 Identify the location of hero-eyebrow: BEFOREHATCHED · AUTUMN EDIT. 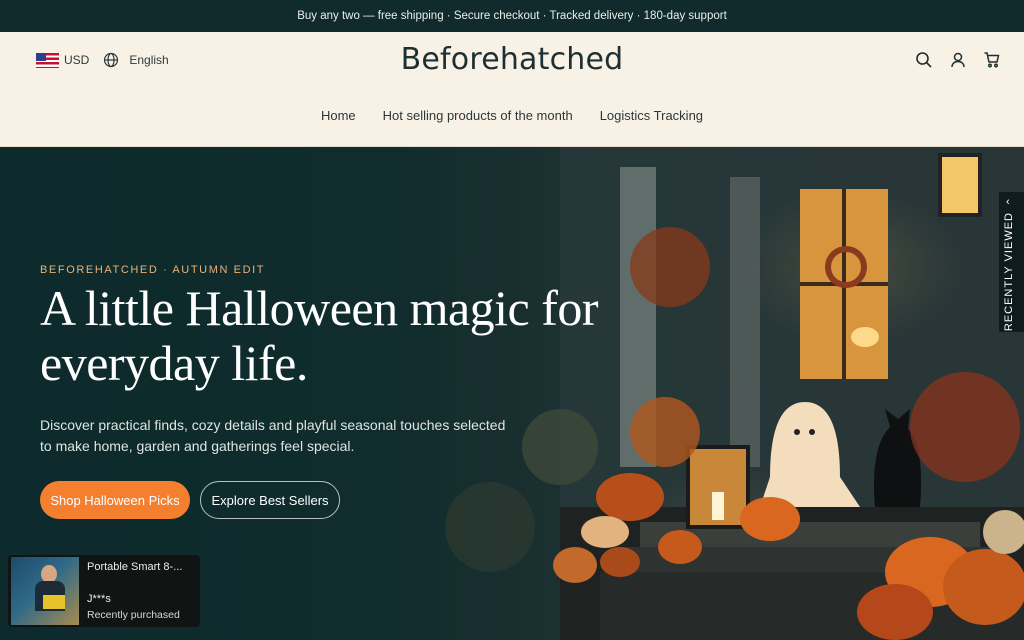
(153, 270).